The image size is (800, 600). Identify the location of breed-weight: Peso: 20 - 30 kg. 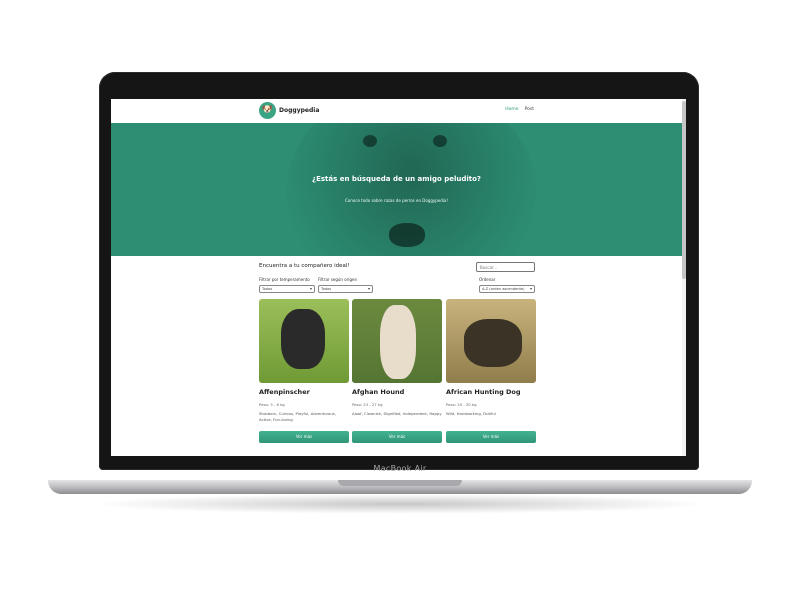
(461, 404).